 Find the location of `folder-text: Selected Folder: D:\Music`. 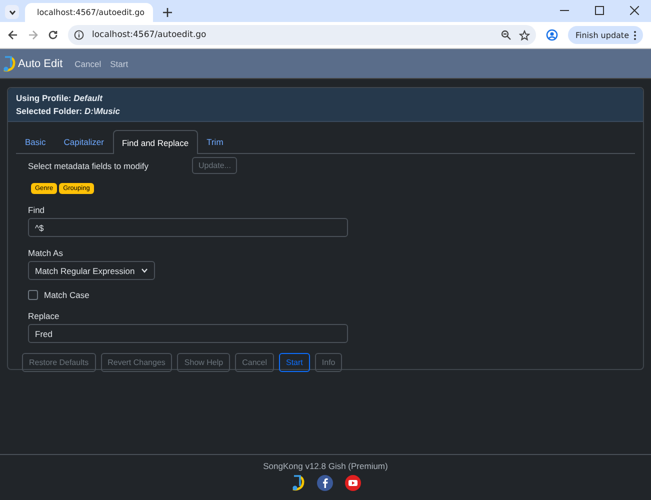

folder-text: Selected Folder: D:\Music is located at coordinates (68, 111).